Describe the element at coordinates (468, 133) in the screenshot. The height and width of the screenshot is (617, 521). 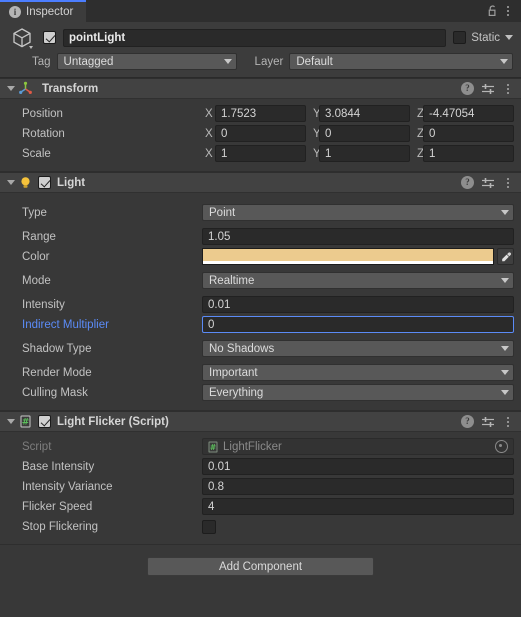
I see `rotation-z-input: 0` at that location.